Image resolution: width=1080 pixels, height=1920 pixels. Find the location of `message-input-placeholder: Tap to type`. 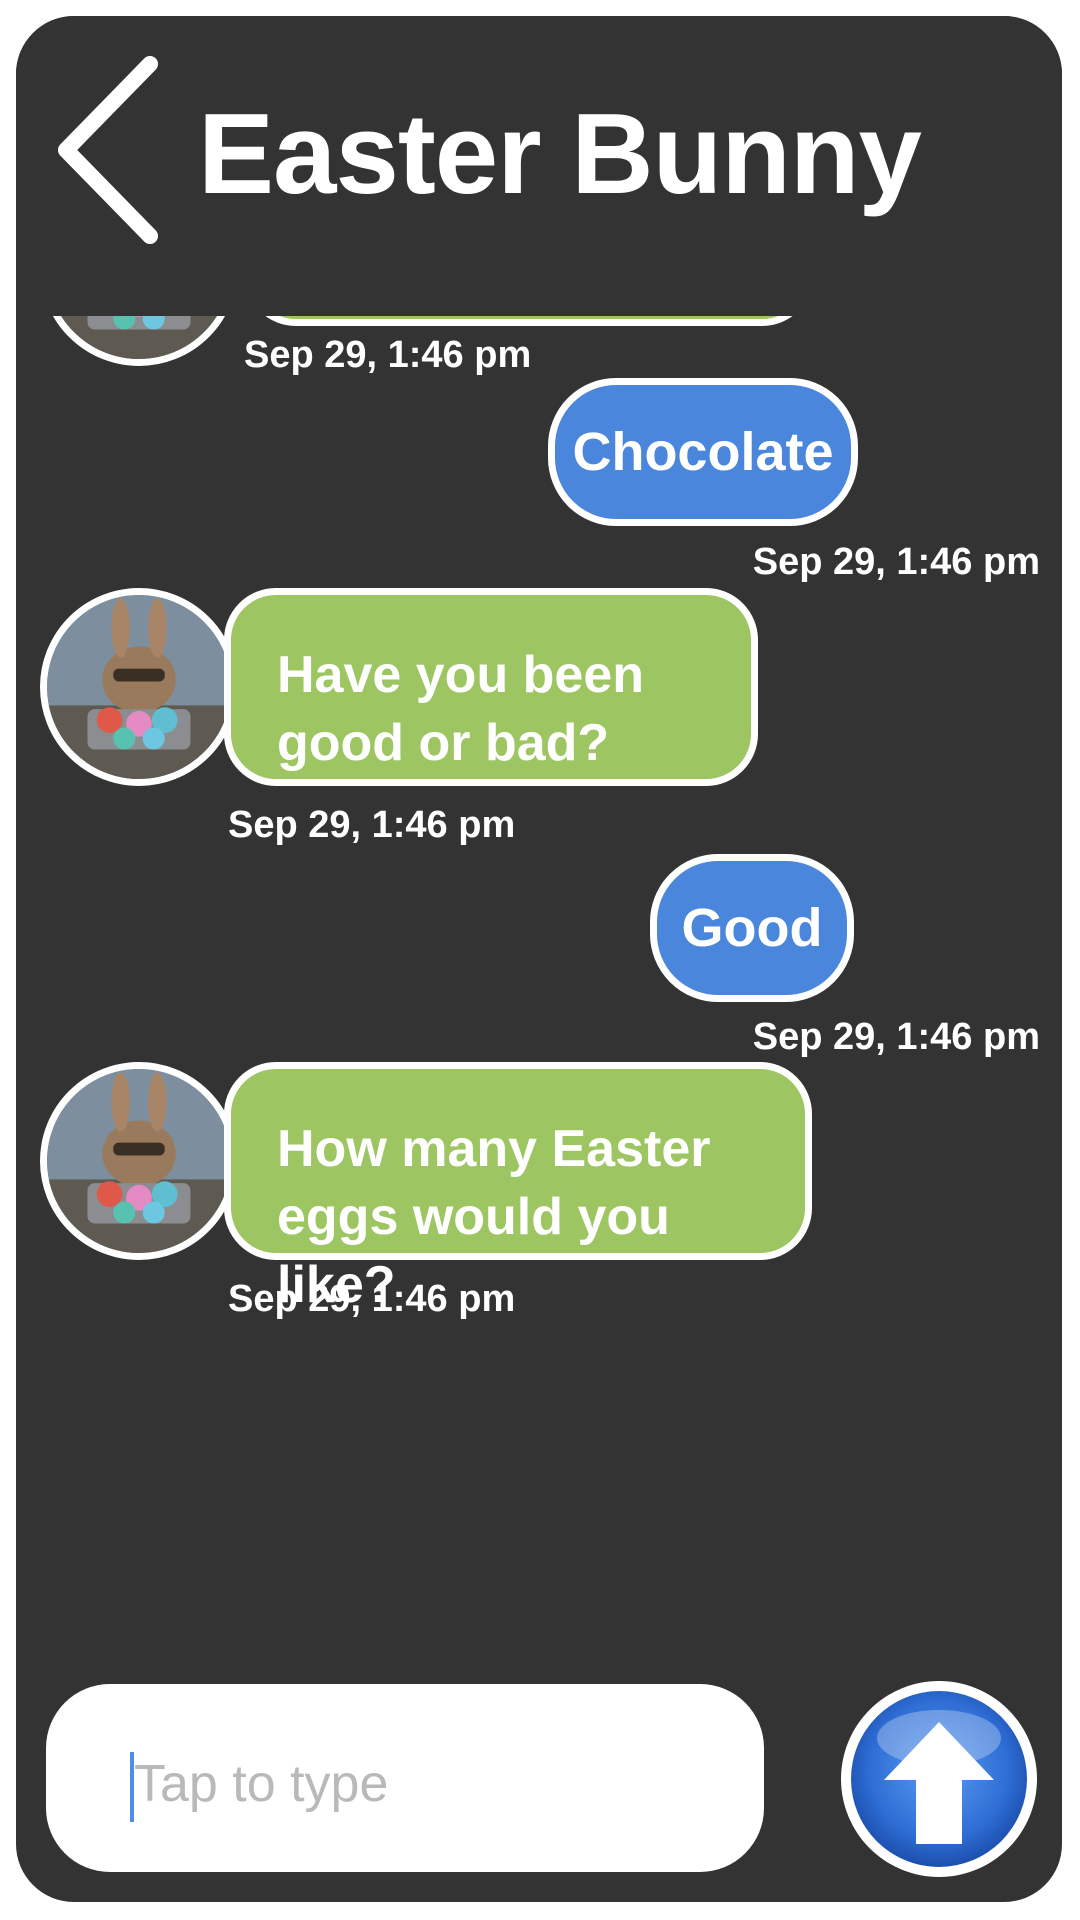

message-input-placeholder: Tap to type is located at coordinates (261, 1784).